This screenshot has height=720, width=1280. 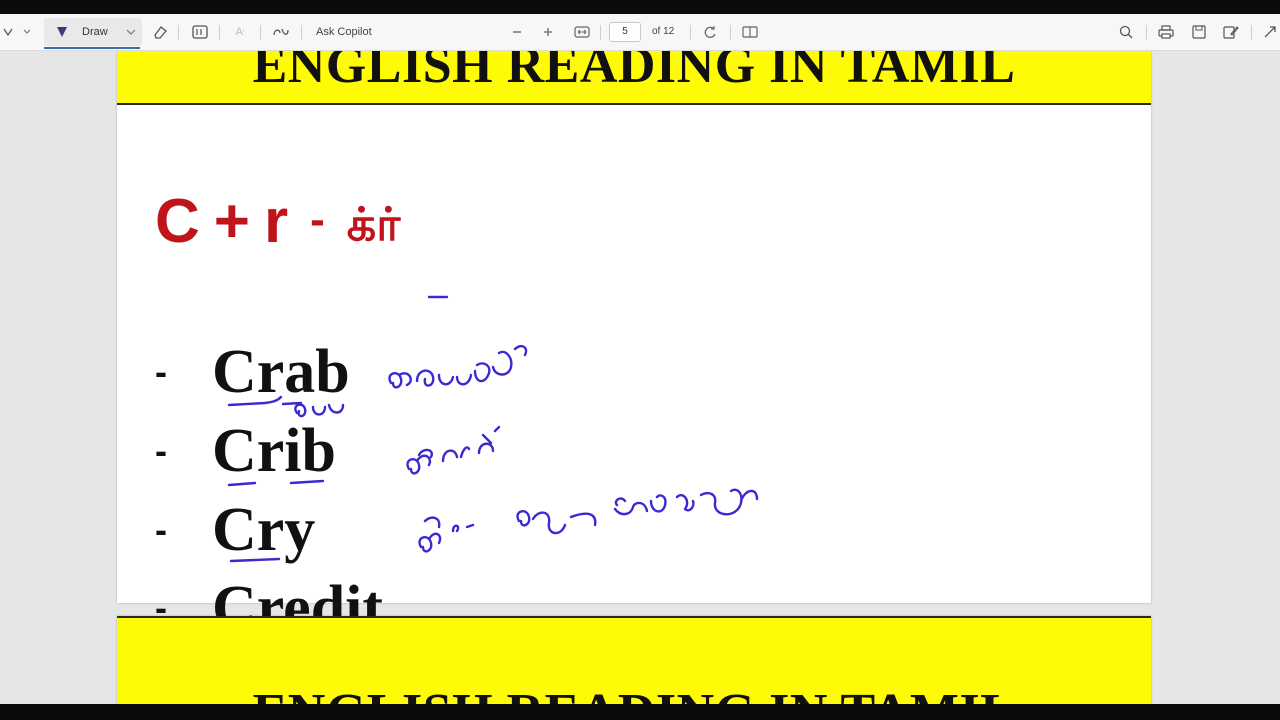 What do you see at coordinates (373, 224) in the screenshot?
I see `formula-tamil-sound: க்ர்` at bounding box center [373, 224].